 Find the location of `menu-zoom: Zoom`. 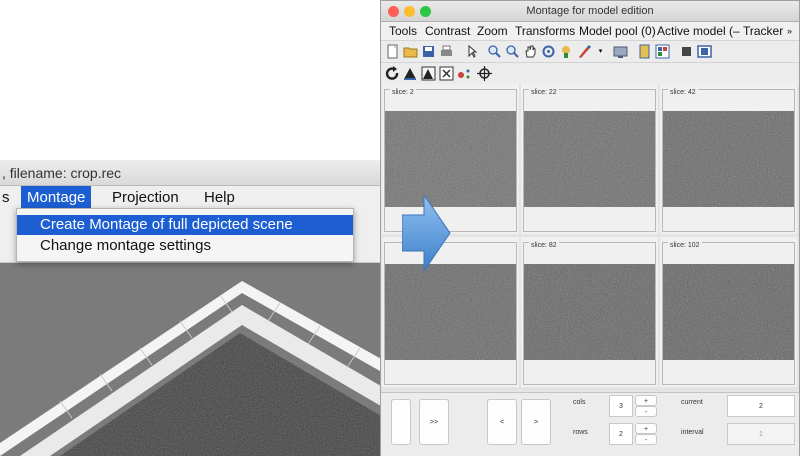

menu-zoom: Zoom is located at coordinates (492, 31).